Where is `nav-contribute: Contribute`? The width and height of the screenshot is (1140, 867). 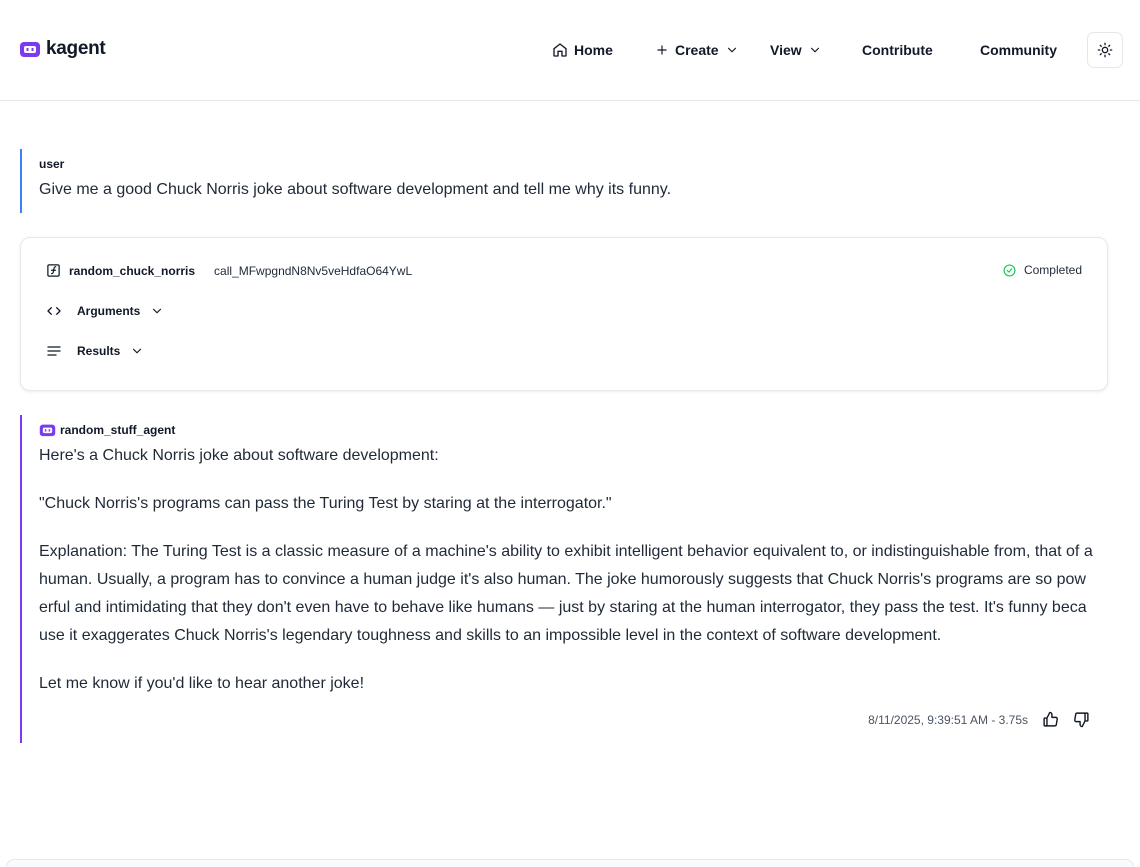 nav-contribute: Contribute is located at coordinates (897, 50).